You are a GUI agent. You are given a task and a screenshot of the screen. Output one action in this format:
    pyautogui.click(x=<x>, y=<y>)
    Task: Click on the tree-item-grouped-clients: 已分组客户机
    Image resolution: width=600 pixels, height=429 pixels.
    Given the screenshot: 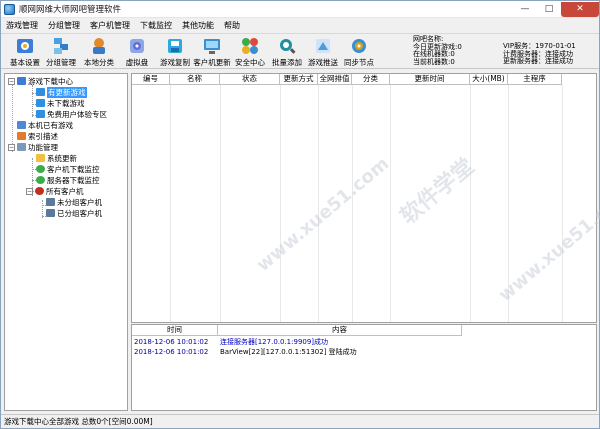 What is the action you would take?
    pyautogui.click(x=74, y=213)
    